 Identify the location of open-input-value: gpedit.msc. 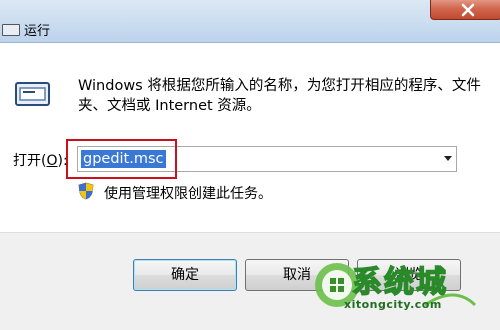
(123, 159).